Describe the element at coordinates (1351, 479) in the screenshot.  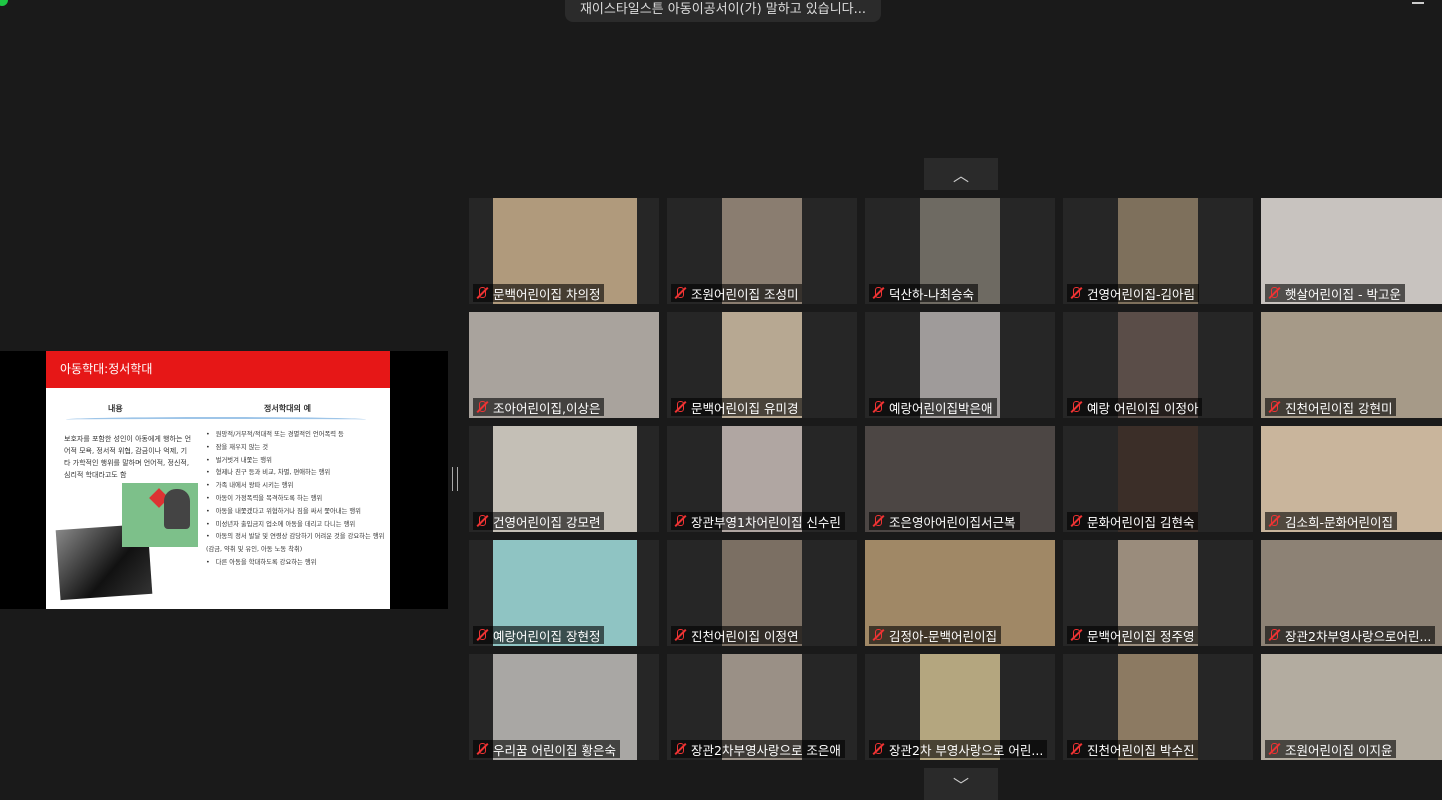
I see `participant-tile: 김소희-문화어린이집` at that location.